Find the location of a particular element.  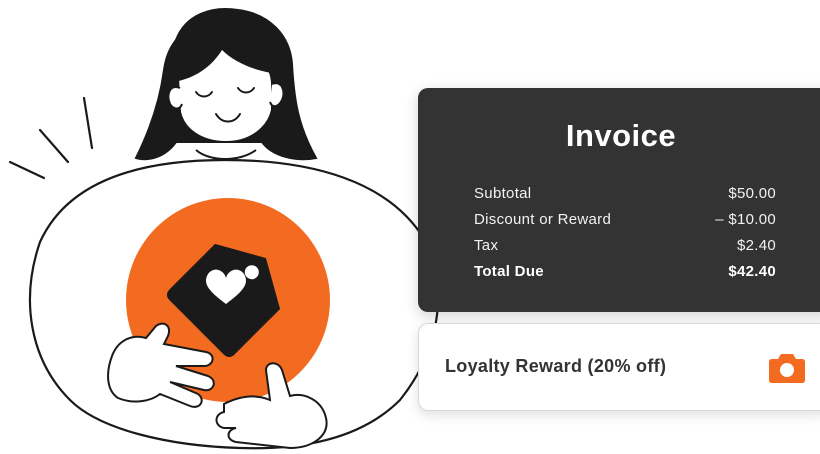

line-item-tax: Tax $2.40 is located at coordinates (625, 245).